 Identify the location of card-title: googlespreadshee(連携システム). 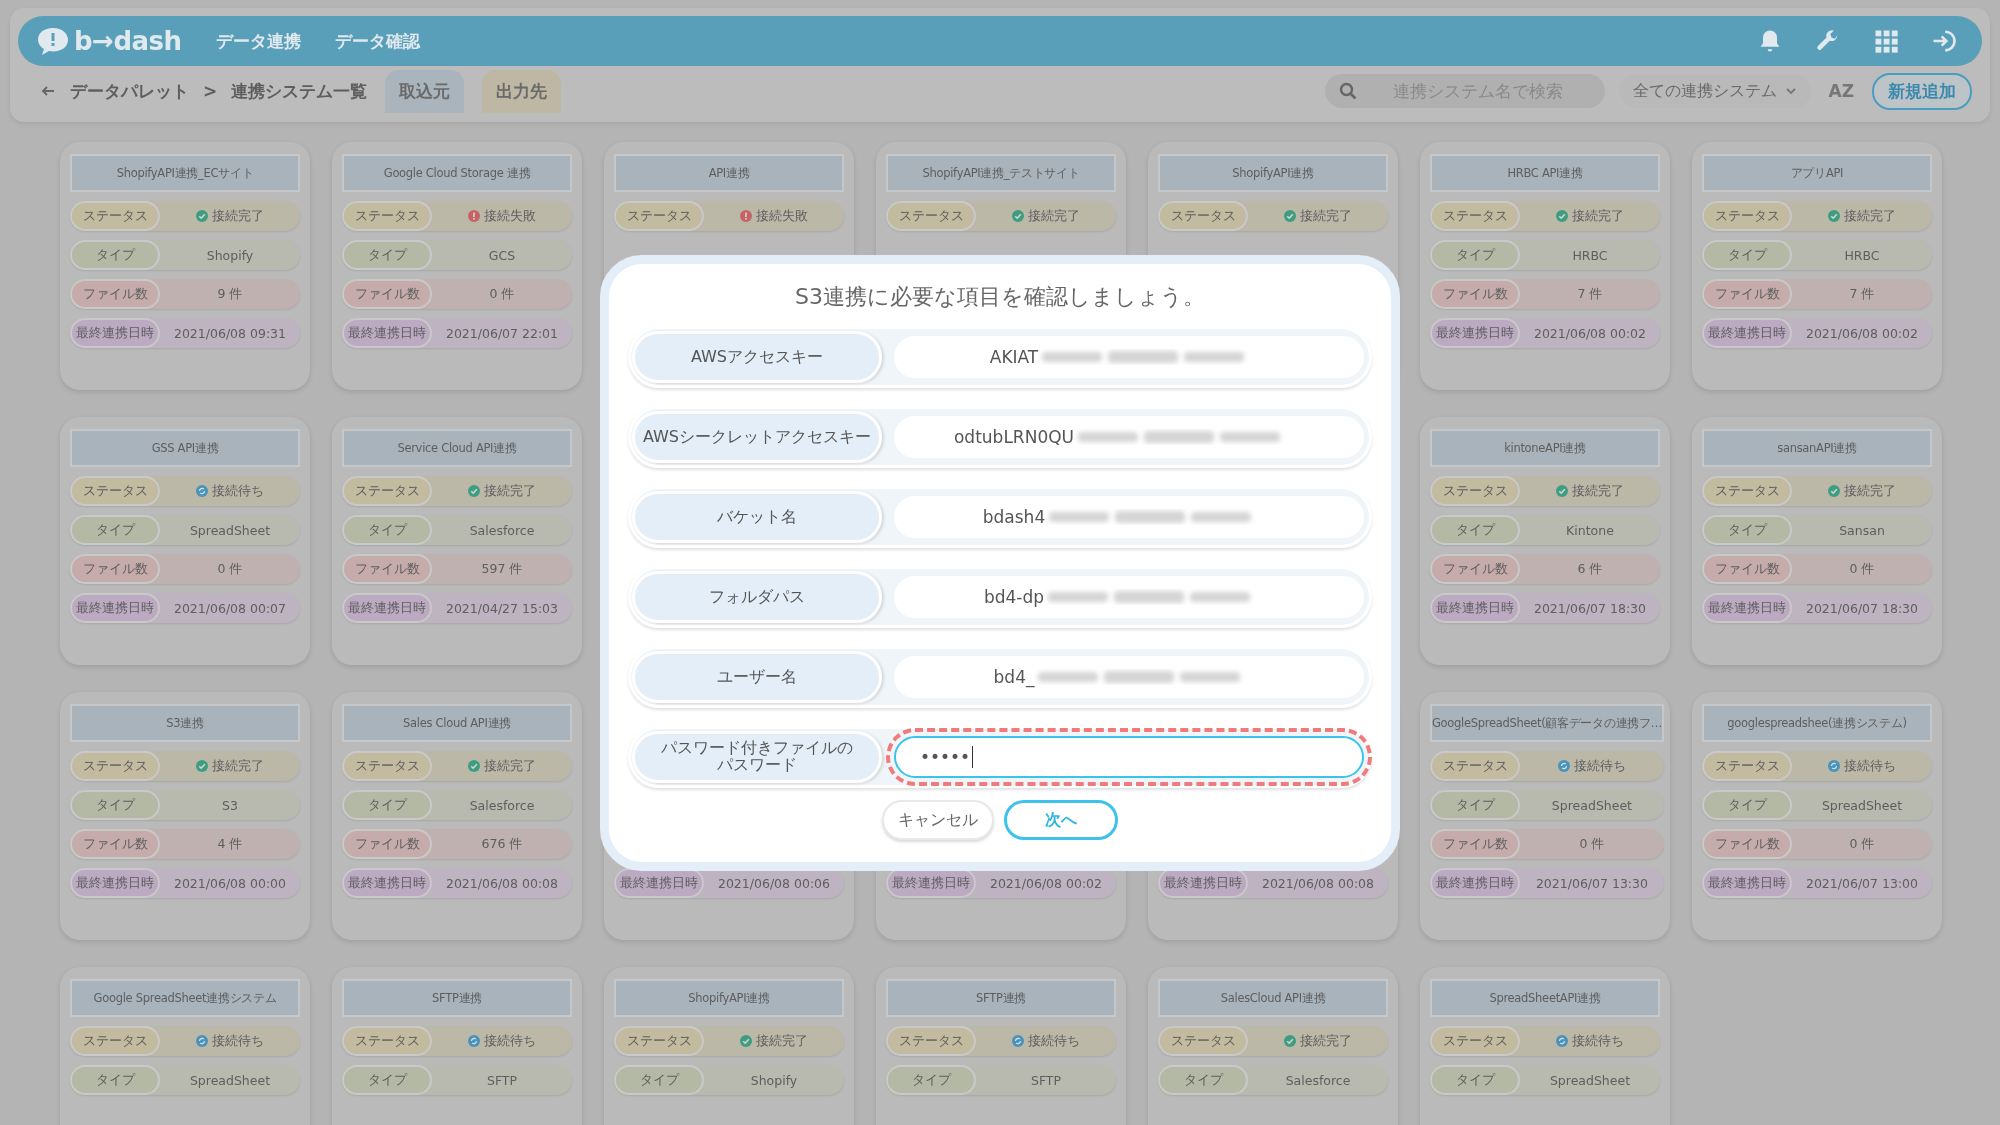
(1817, 723).